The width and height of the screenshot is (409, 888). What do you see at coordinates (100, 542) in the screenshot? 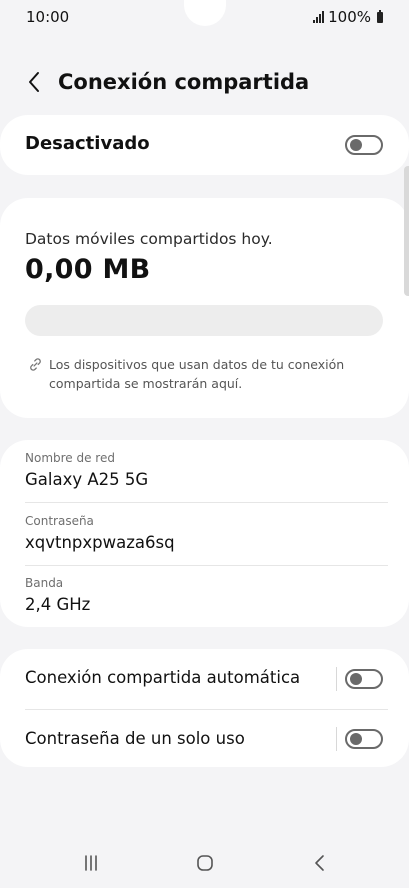
I see `password-value: xqvtnpxpwaza6sq` at bounding box center [100, 542].